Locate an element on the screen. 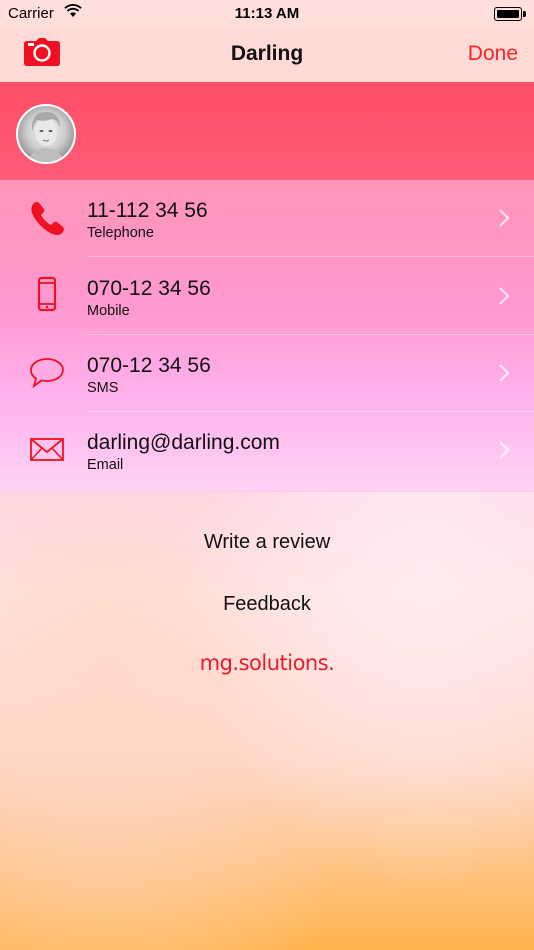 The height and width of the screenshot is (950, 534). write-review-link: Write a review is located at coordinates (267, 542).